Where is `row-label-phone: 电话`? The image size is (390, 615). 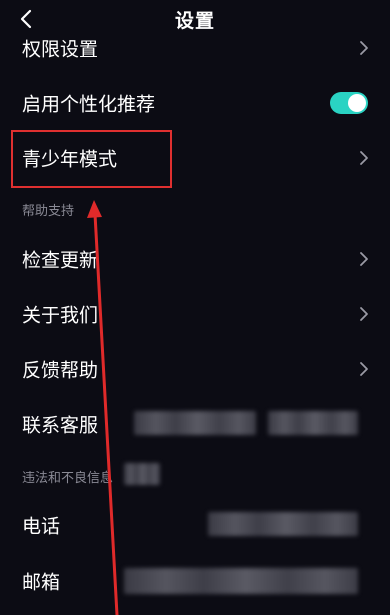 row-label-phone: 电话 is located at coordinates (41, 526).